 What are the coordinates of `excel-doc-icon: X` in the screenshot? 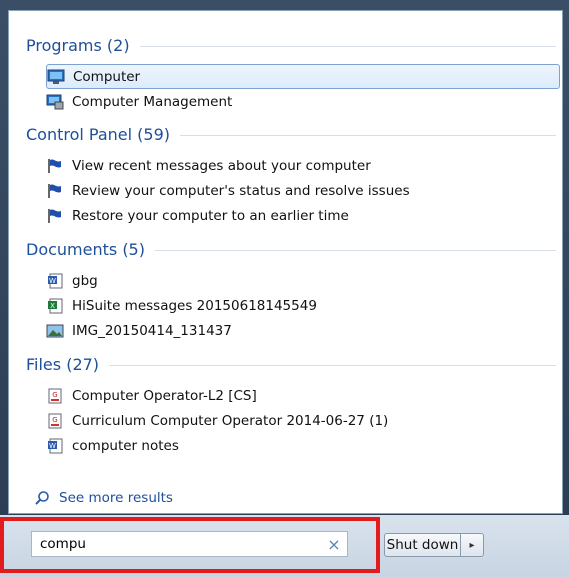 It's located at (55, 306).